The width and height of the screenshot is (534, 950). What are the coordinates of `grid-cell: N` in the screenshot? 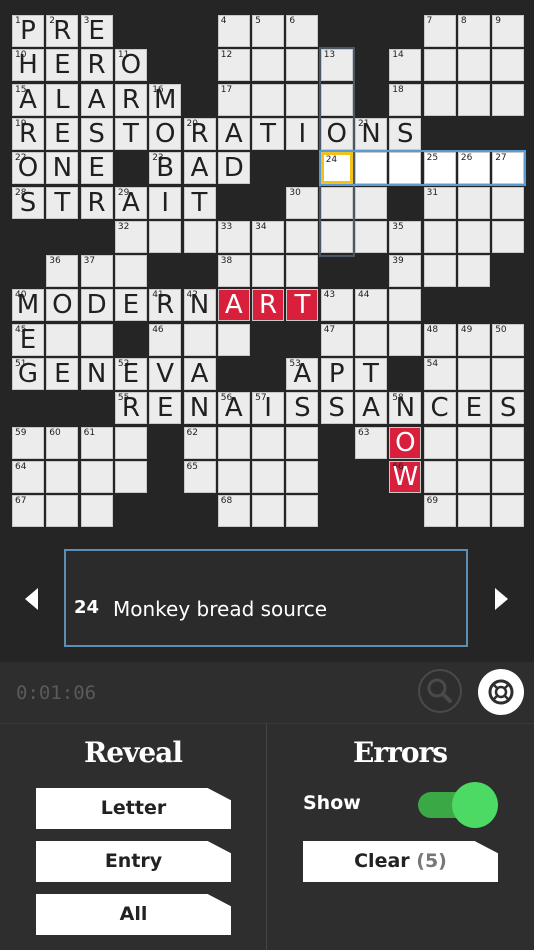 It's located at (62, 168).